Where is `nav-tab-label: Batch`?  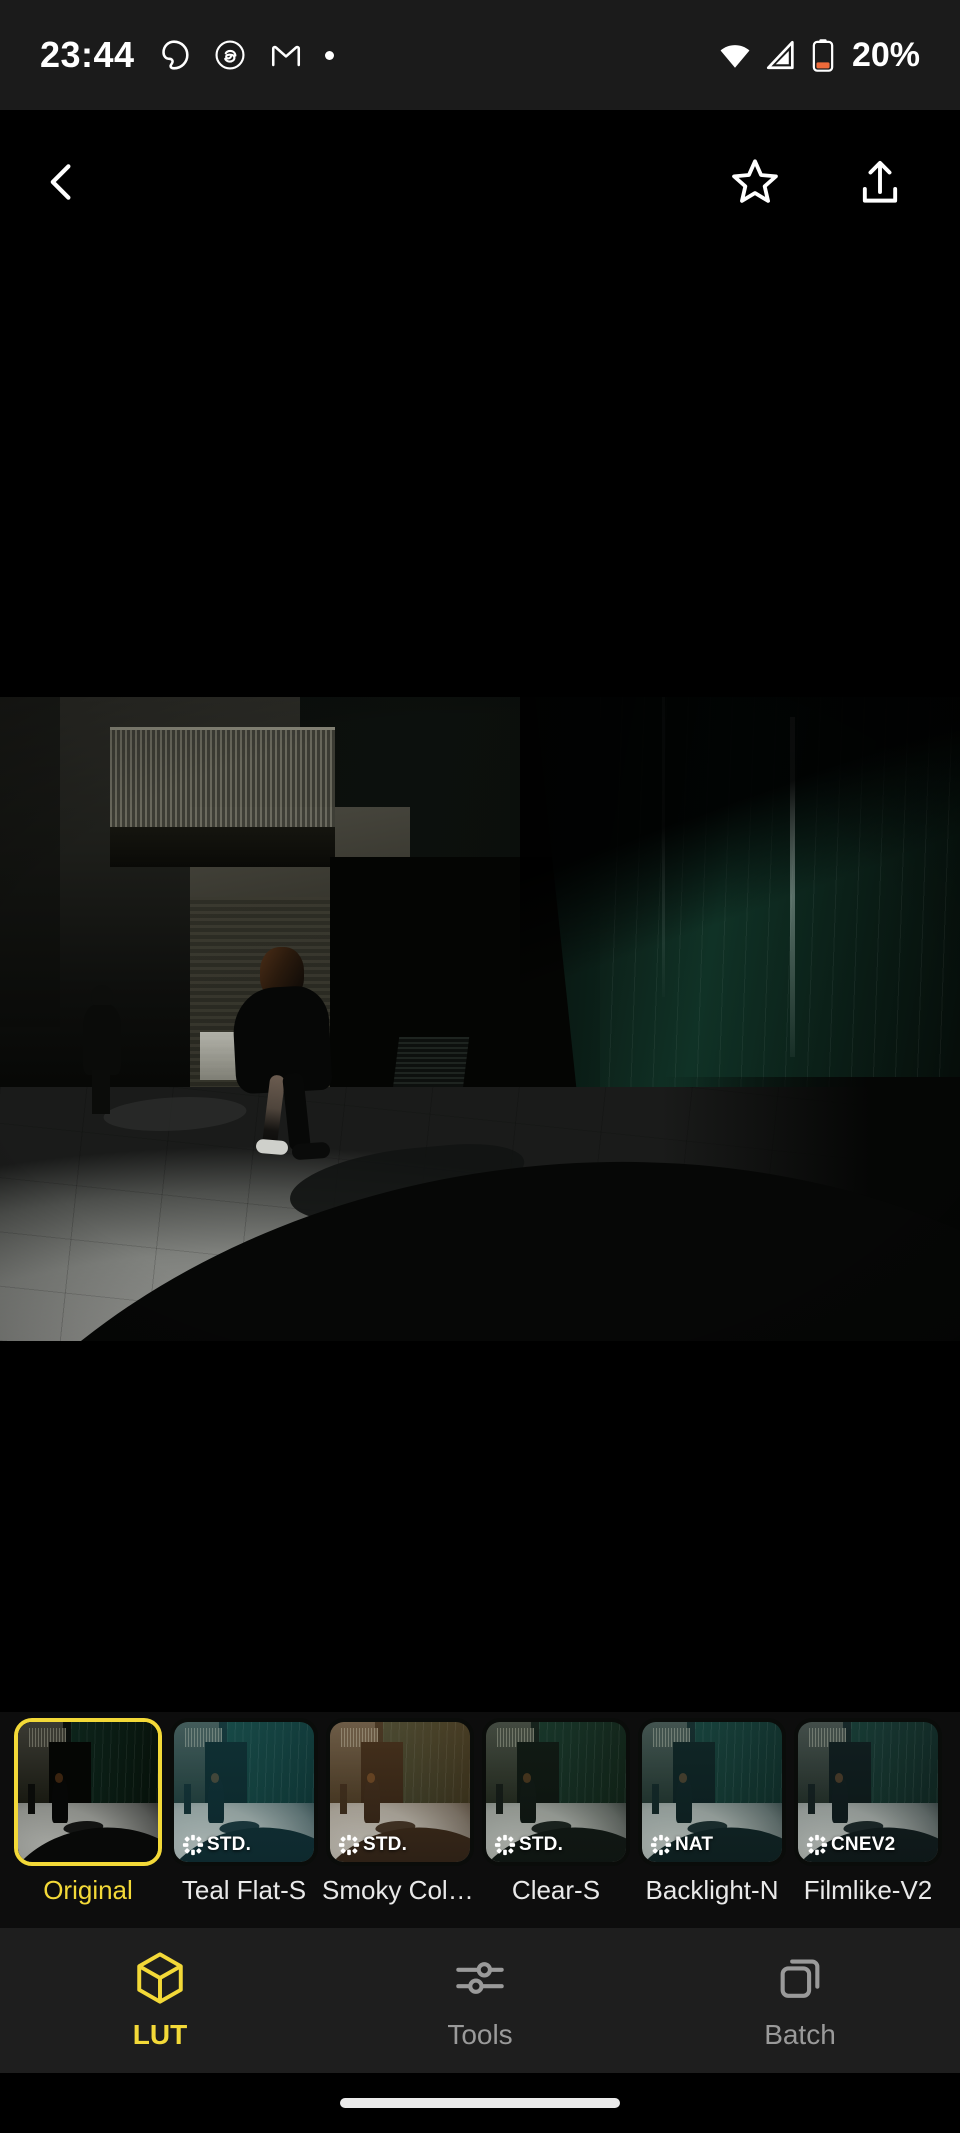
nav-tab-label: Batch is located at coordinates (800, 2034).